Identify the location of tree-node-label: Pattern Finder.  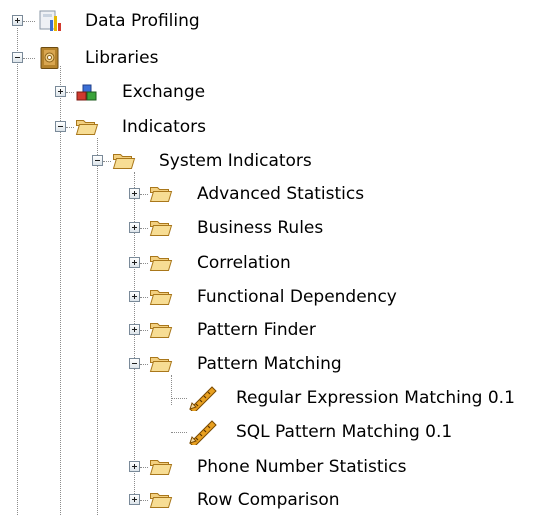
(256, 330).